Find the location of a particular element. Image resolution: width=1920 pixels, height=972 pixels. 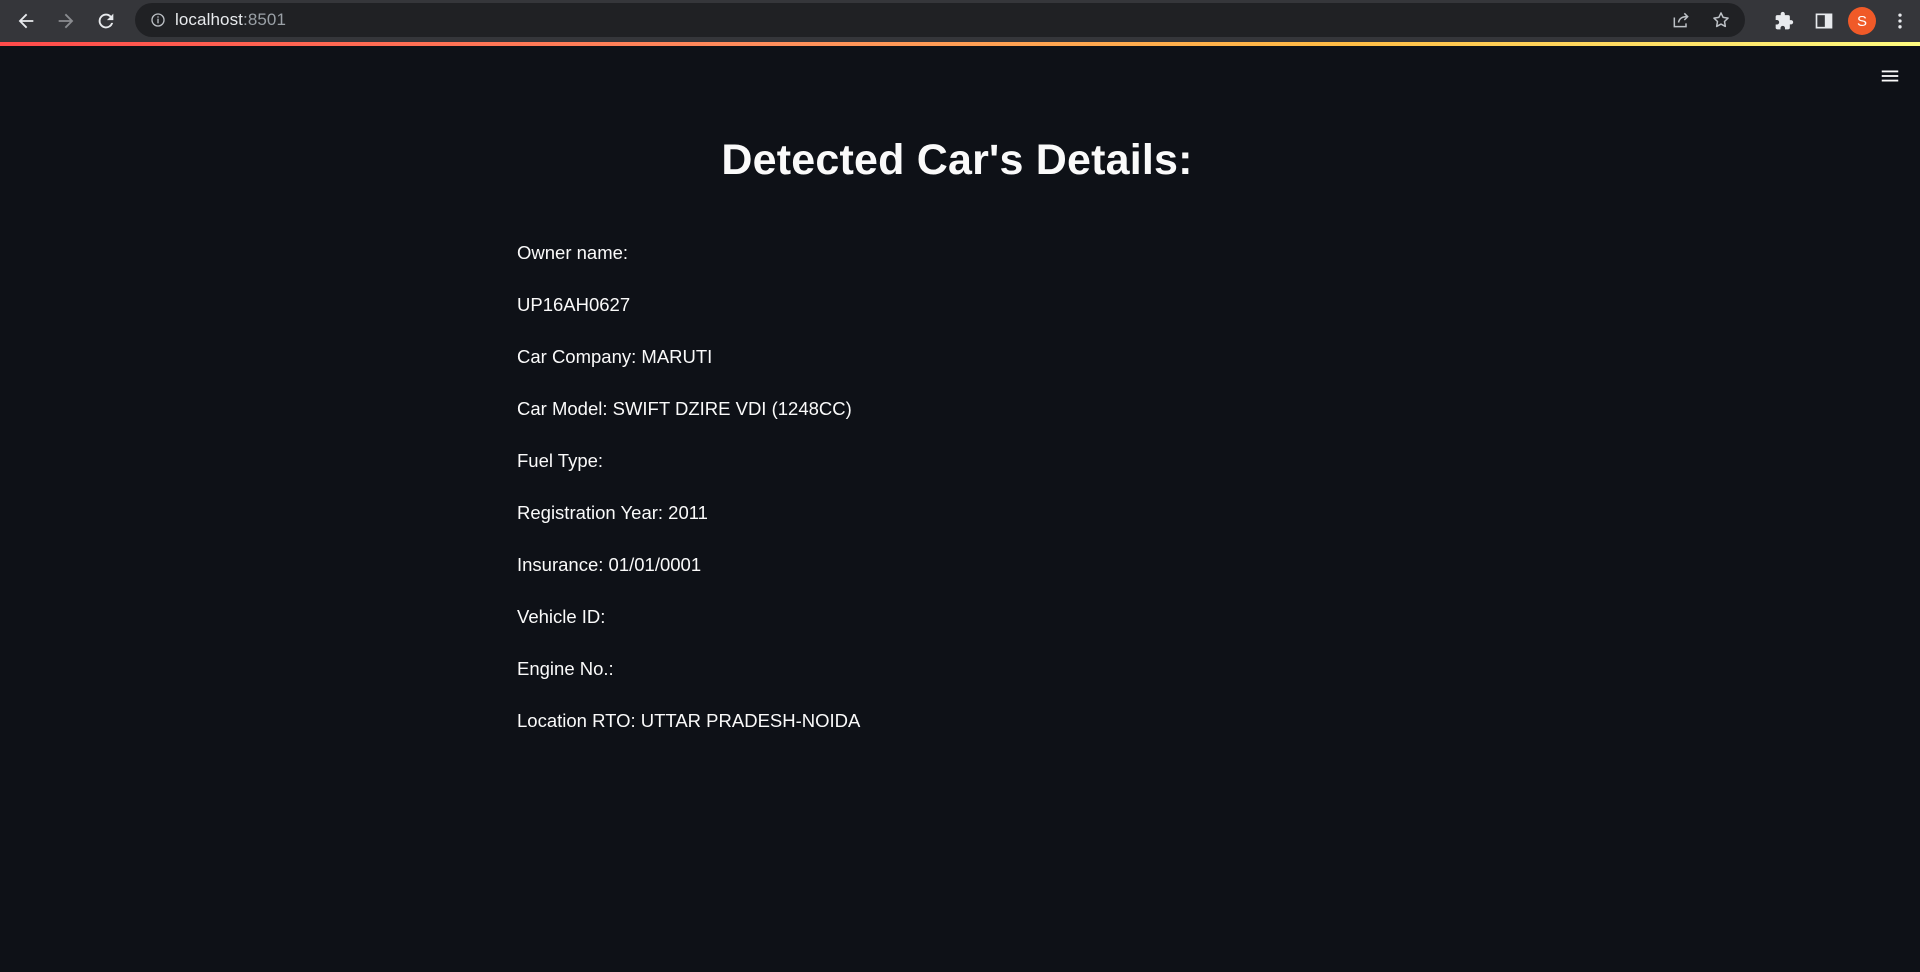

detail-registration-year: Registration Year: 2011 is located at coordinates (612, 512).